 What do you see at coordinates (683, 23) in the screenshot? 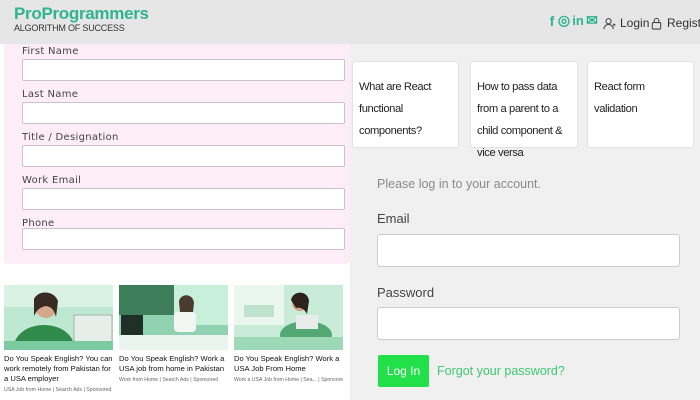
I see `register-link-label: Register` at bounding box center [683, 23].